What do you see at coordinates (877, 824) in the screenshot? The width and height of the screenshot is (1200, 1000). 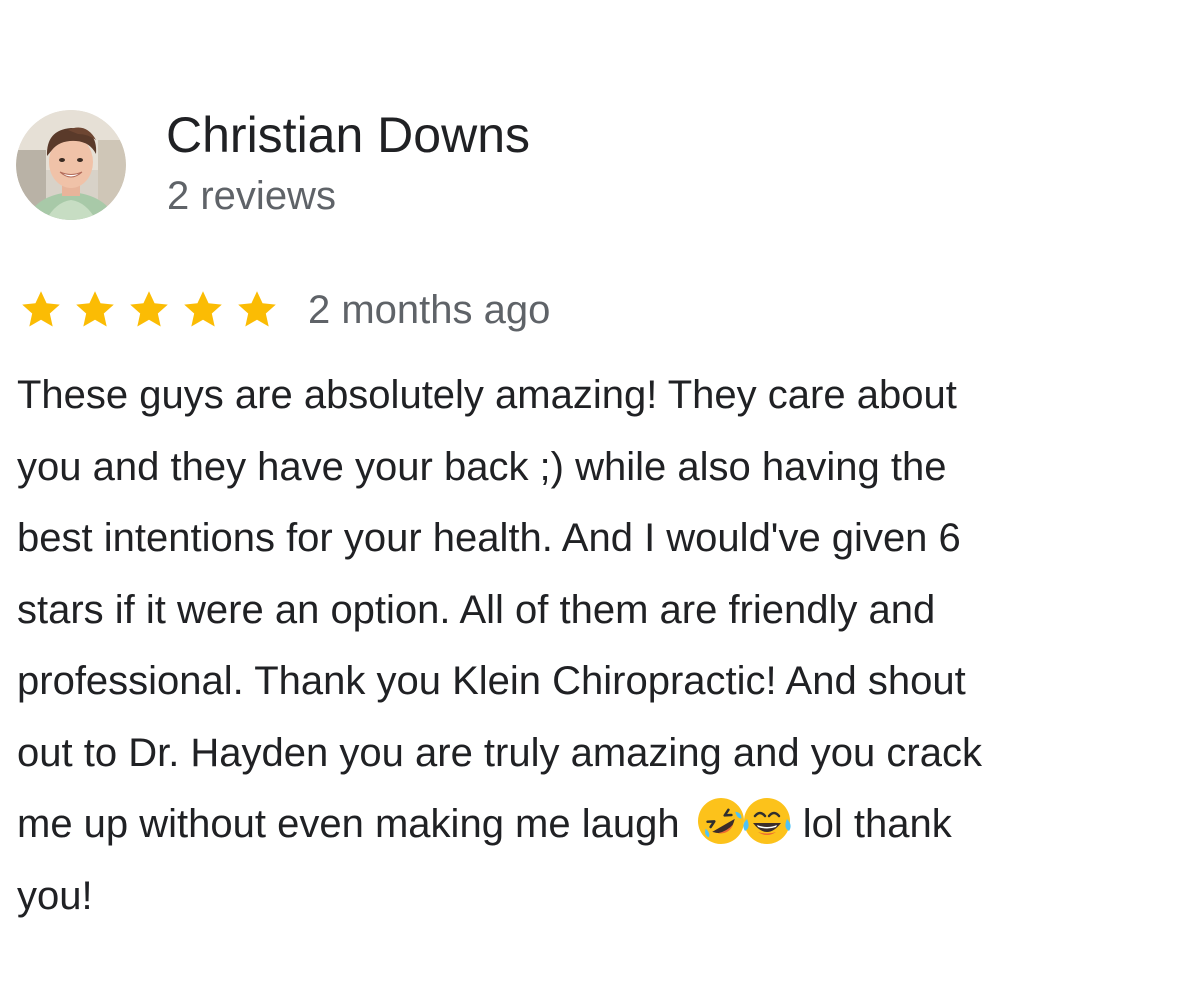 I see `review-text-segment: lol thank` at bounding box center [877, 824].